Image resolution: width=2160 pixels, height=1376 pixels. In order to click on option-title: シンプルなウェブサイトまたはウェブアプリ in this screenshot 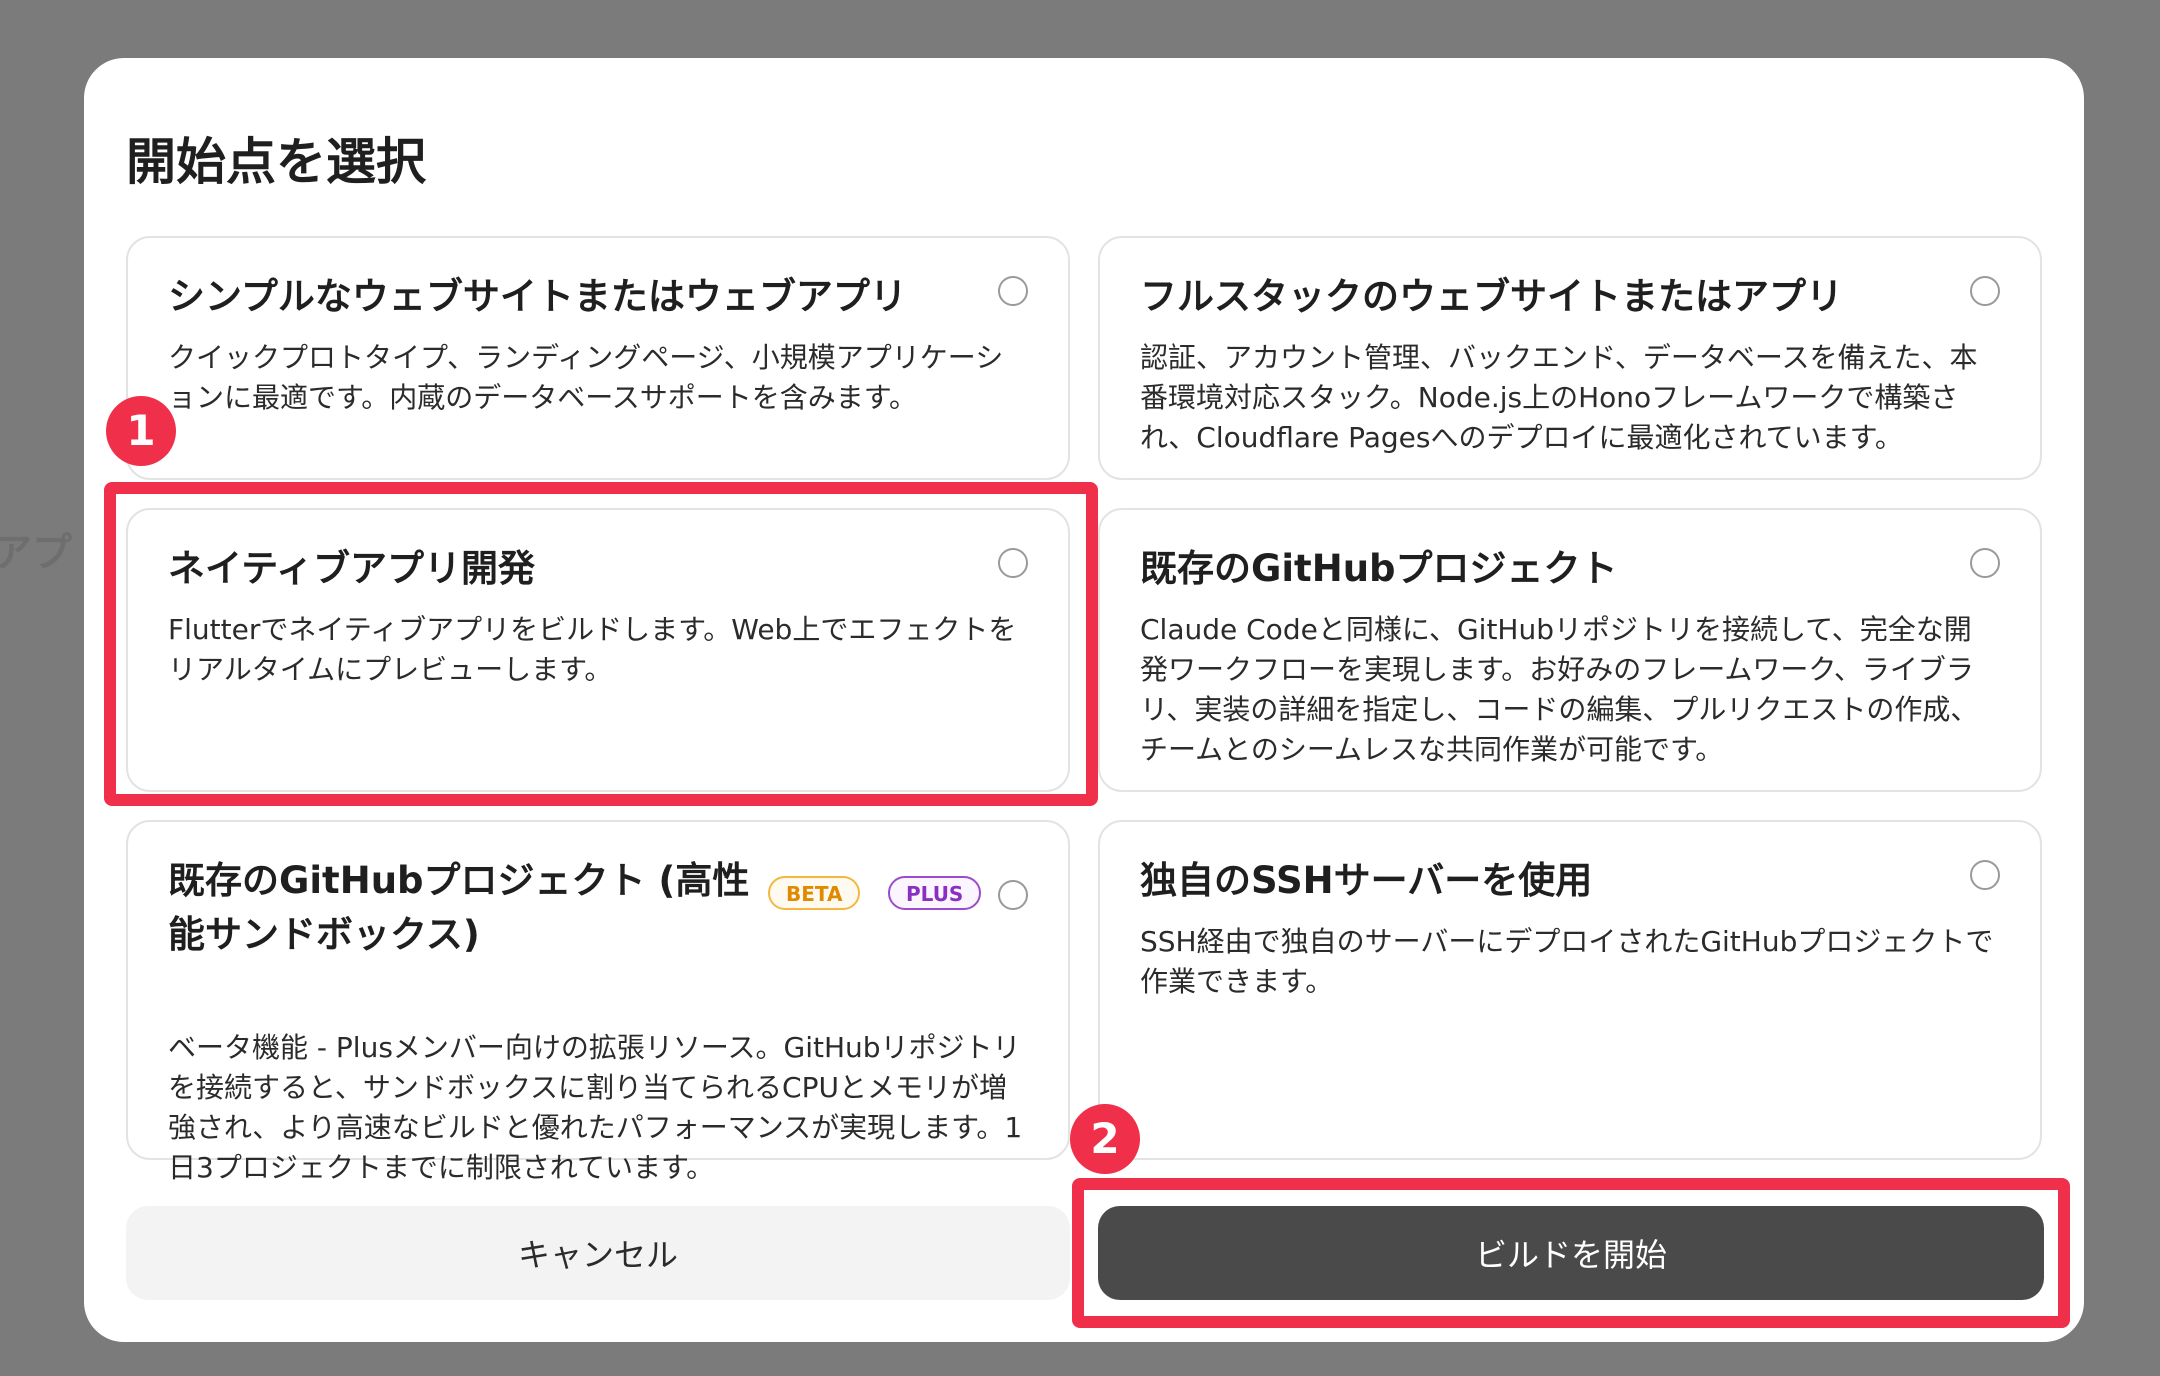, I will do `click(537, 296)`.